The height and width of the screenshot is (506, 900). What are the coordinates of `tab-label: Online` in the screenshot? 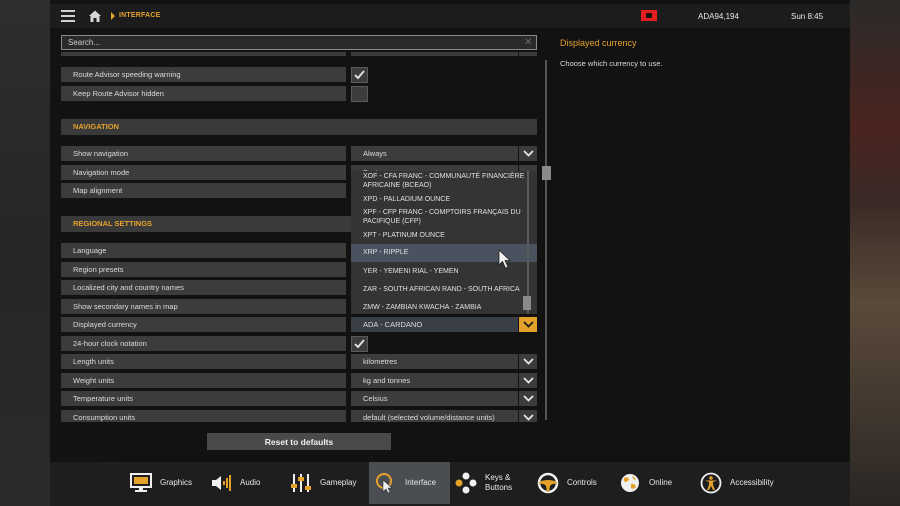 It's located at (661, 482).